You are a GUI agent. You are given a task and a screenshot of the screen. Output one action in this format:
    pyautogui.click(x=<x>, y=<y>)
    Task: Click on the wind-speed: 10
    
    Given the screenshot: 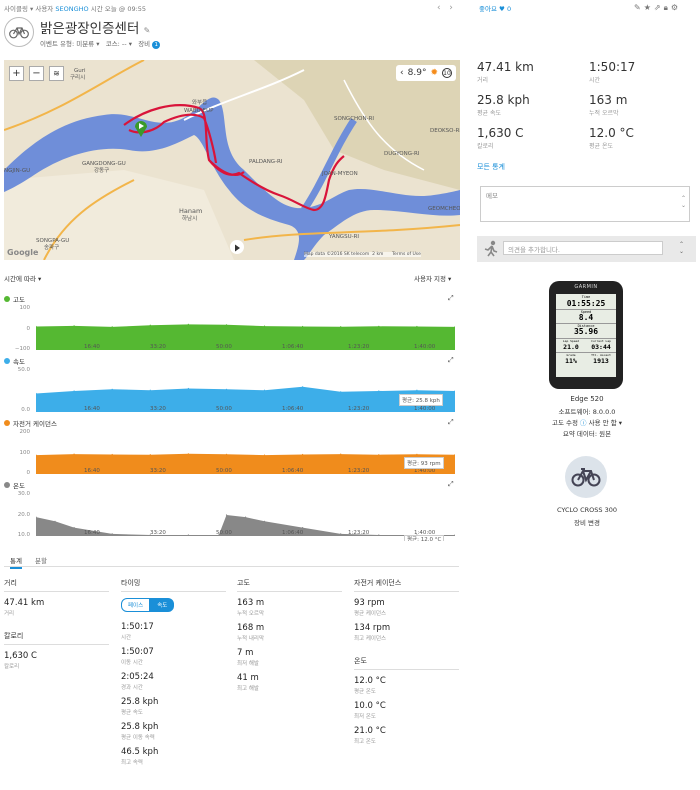 What is the action you would take?
    pyautogui.click(x=447, y=73)
    